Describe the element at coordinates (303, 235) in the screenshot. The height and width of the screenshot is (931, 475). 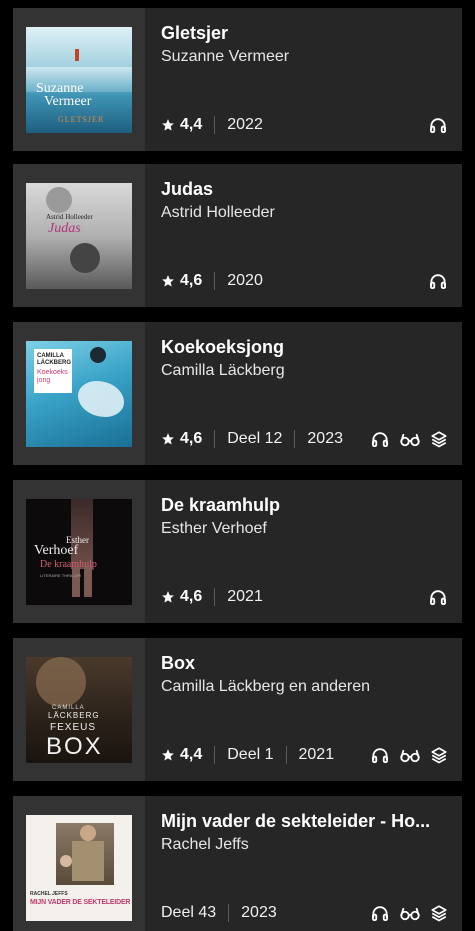
I see `book-info: Judas Astrid Holleeder 4,6 2020` at that location.